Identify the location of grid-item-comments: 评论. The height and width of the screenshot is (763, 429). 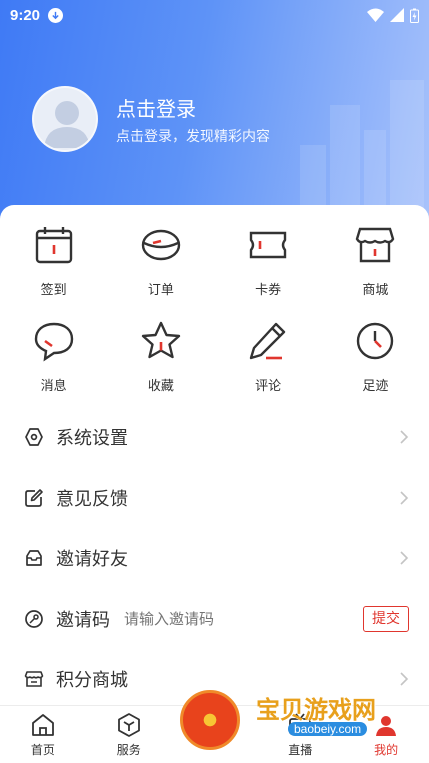
(268, 367).